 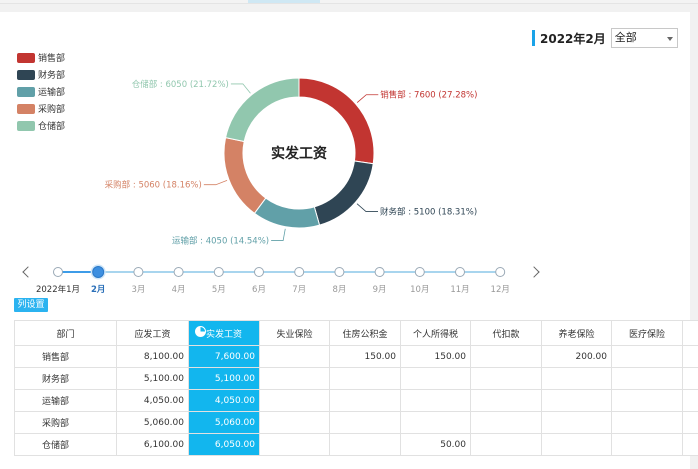 I want to click on timeline-month-label: 12月, so click(x=500, y=290).